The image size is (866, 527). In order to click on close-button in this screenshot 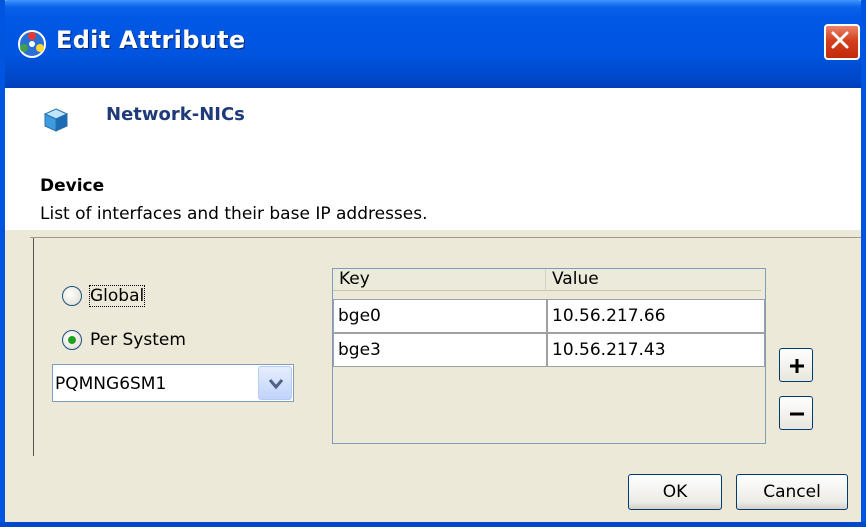, I will do `click(842, 42)`.